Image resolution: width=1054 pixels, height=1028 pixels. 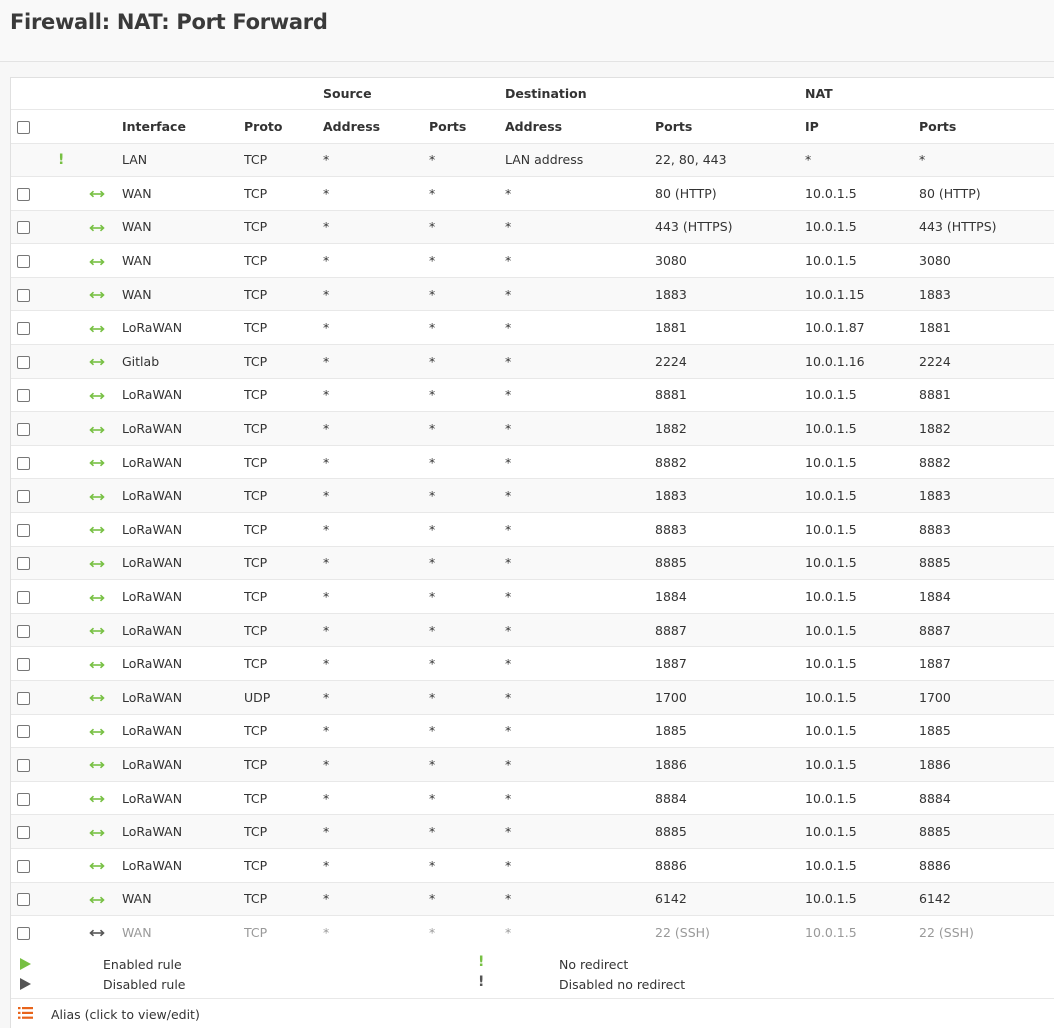 I want to click on alias-legend: Alias (click to view/edit), so click(x=532, y=1014).